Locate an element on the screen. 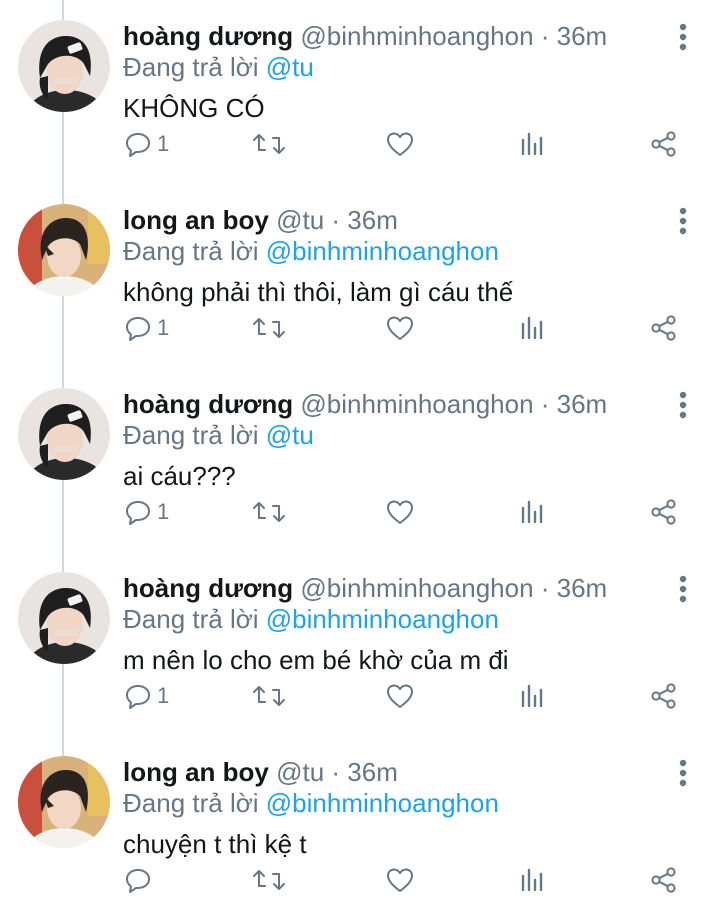 This screenshot has height=920, width=720. reply-button is located at coordinates (141, 880).